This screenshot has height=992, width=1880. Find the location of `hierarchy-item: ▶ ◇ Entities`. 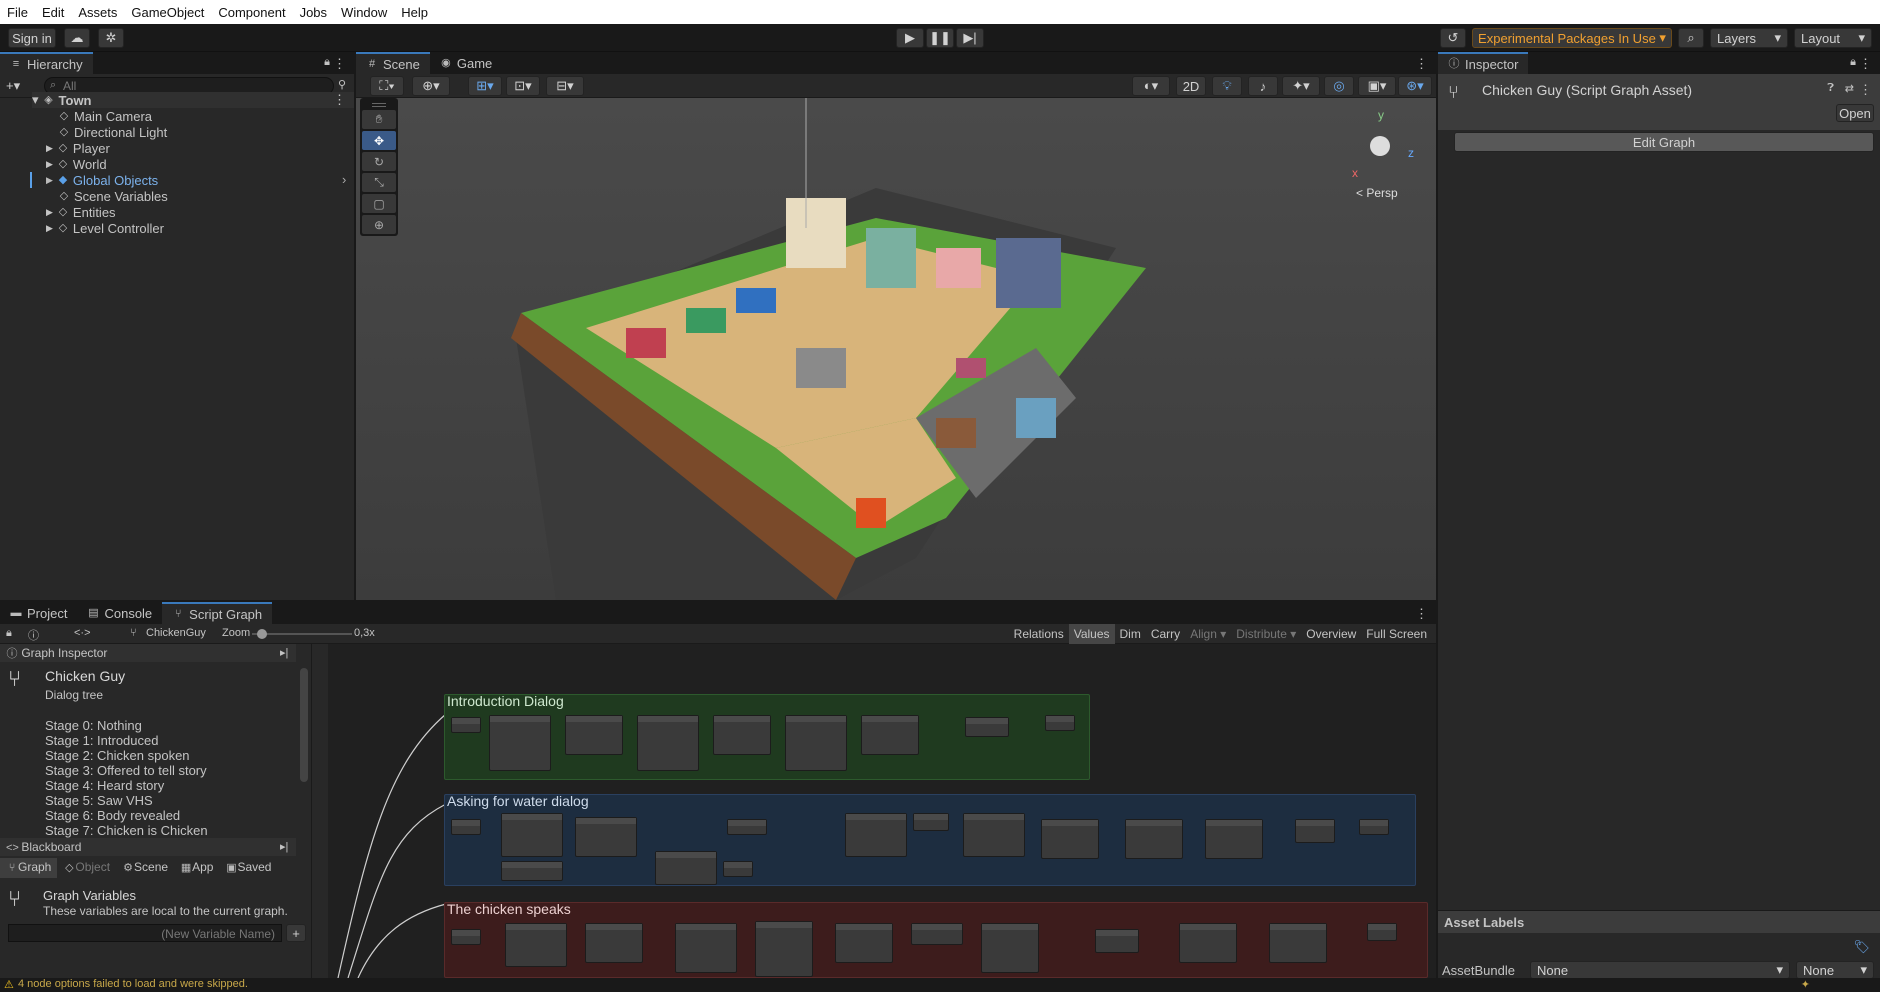

hierarchy-item: ▶ ◇ Entities is located at coordinates (81, 212).